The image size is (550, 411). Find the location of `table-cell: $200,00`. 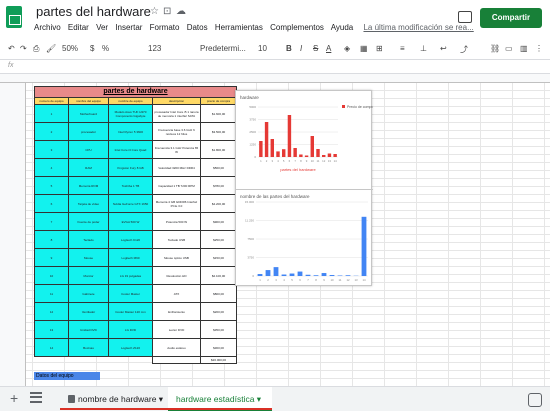

table-cell: $200,00 is located at coordinates (218, 311).